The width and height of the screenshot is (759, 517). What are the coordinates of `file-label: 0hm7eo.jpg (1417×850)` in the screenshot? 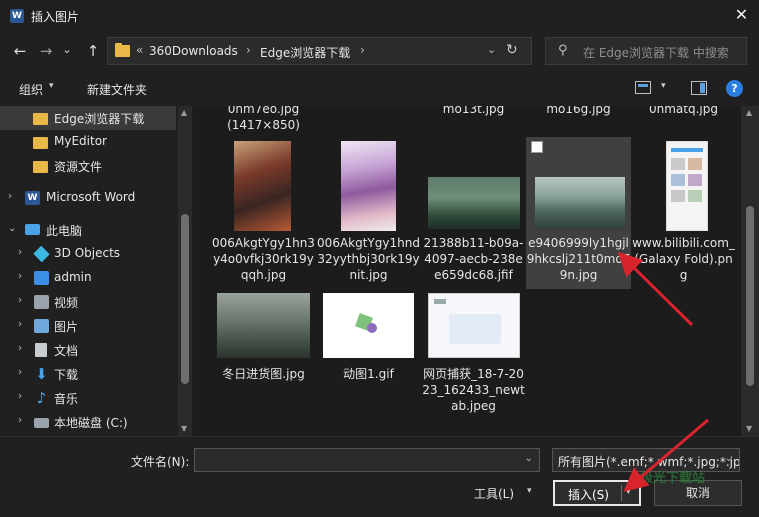 It's located at (263, 119).